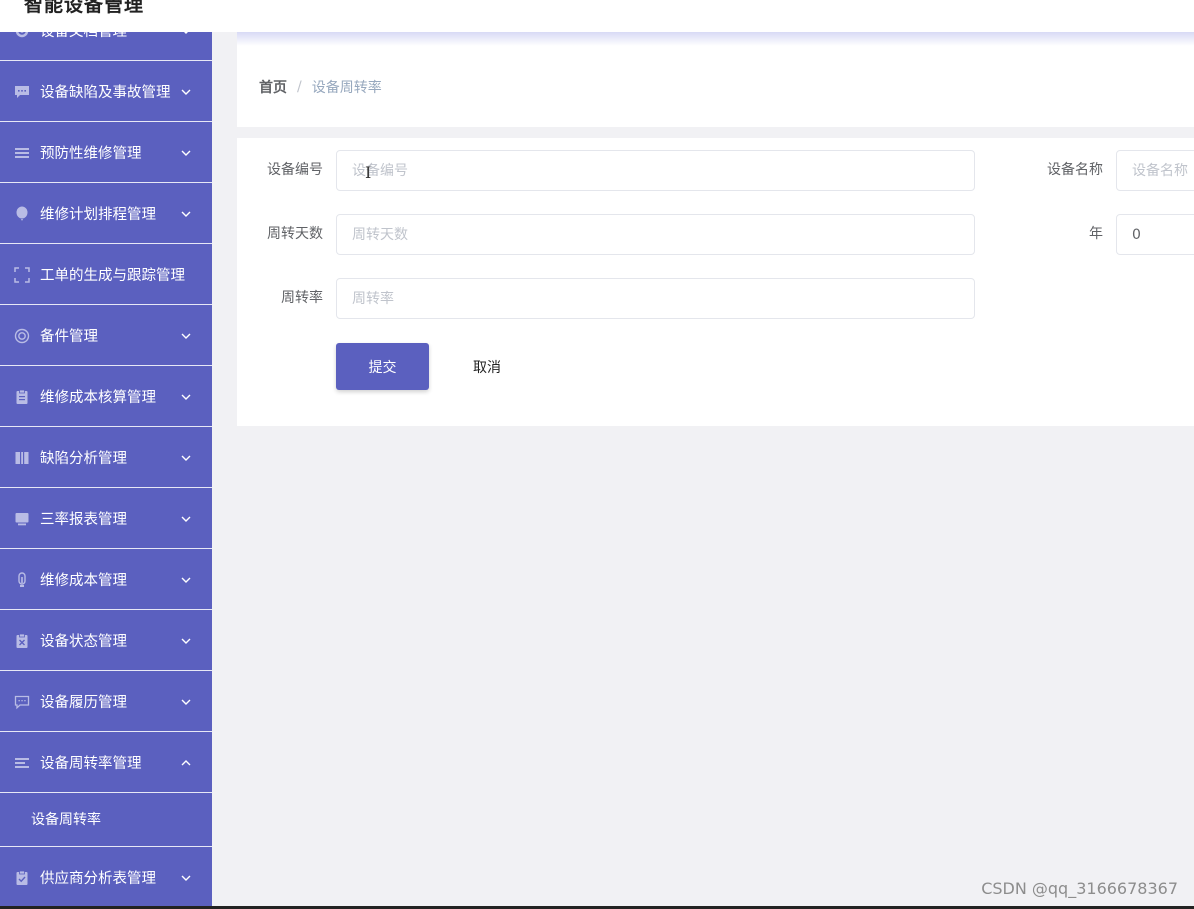  I want to click on turnover-days-label: 周转天数, so click(295, 234).